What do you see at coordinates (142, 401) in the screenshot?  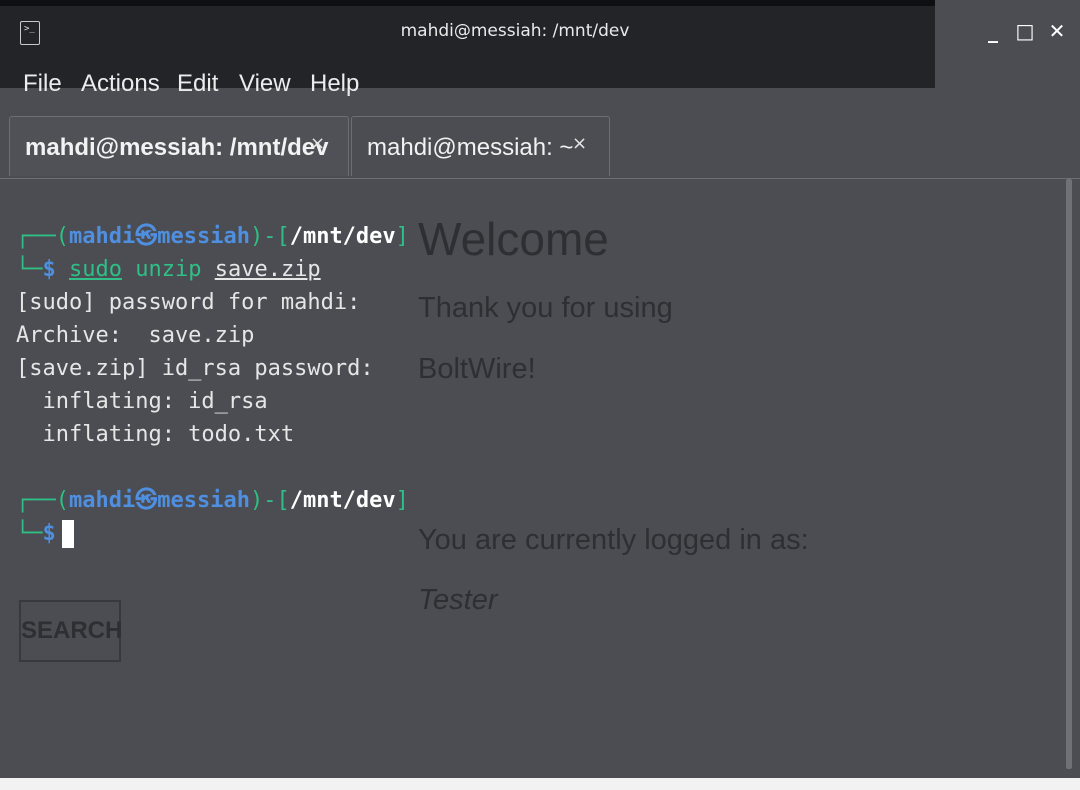 I see `output-line: inflating: id_rsa` at bounding box center [142, 401].